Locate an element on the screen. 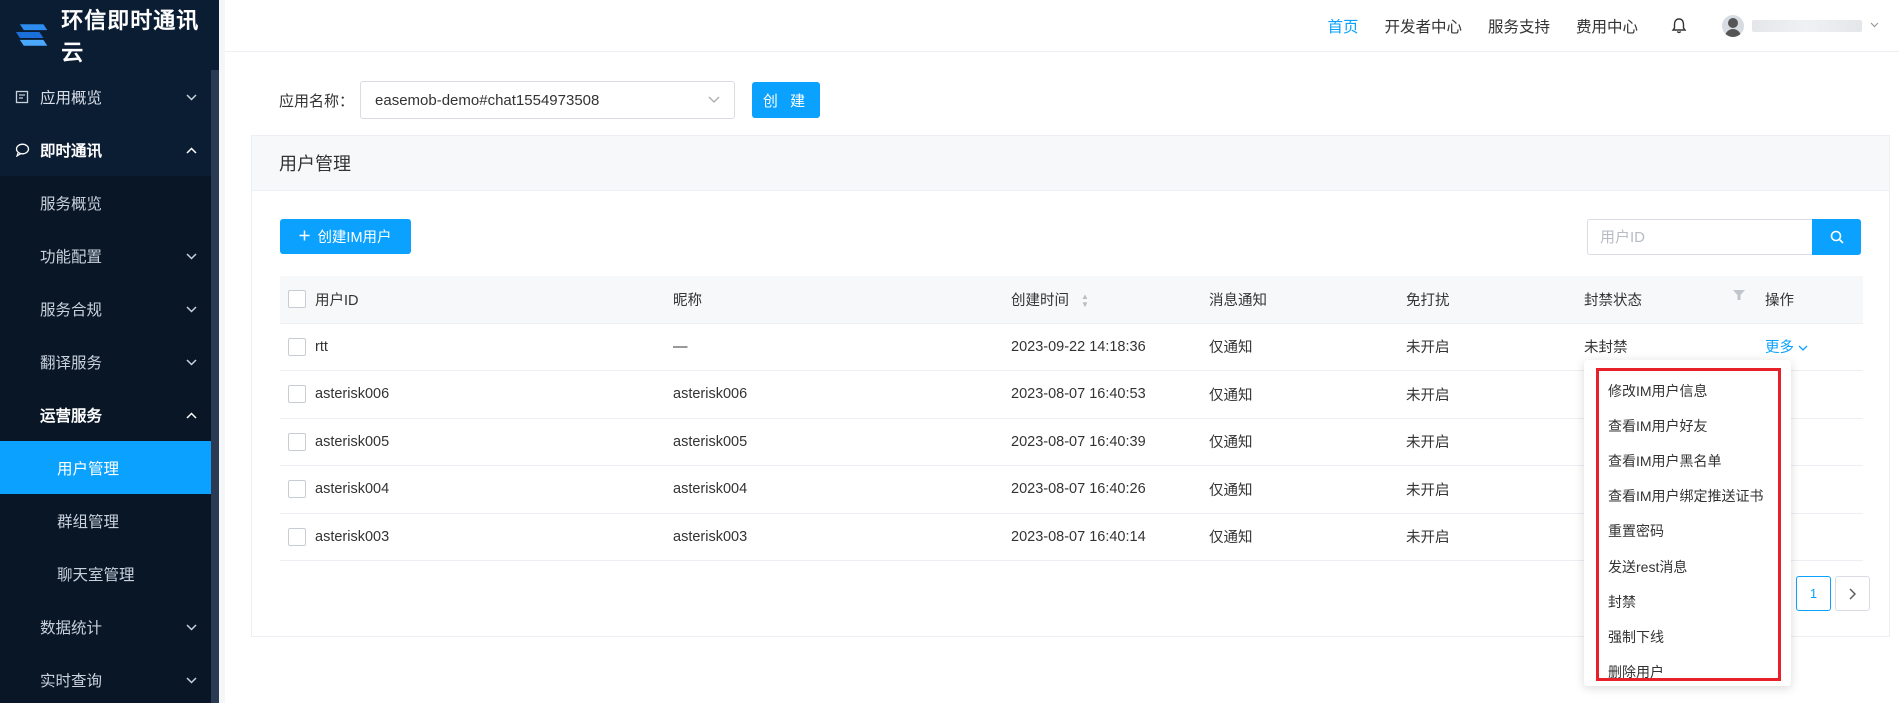 Image resolution: width=1899 pixels, height=703 pixels. header-created-time: 创建时间 ▲ ▼ is located at coordinates (1110, 300).